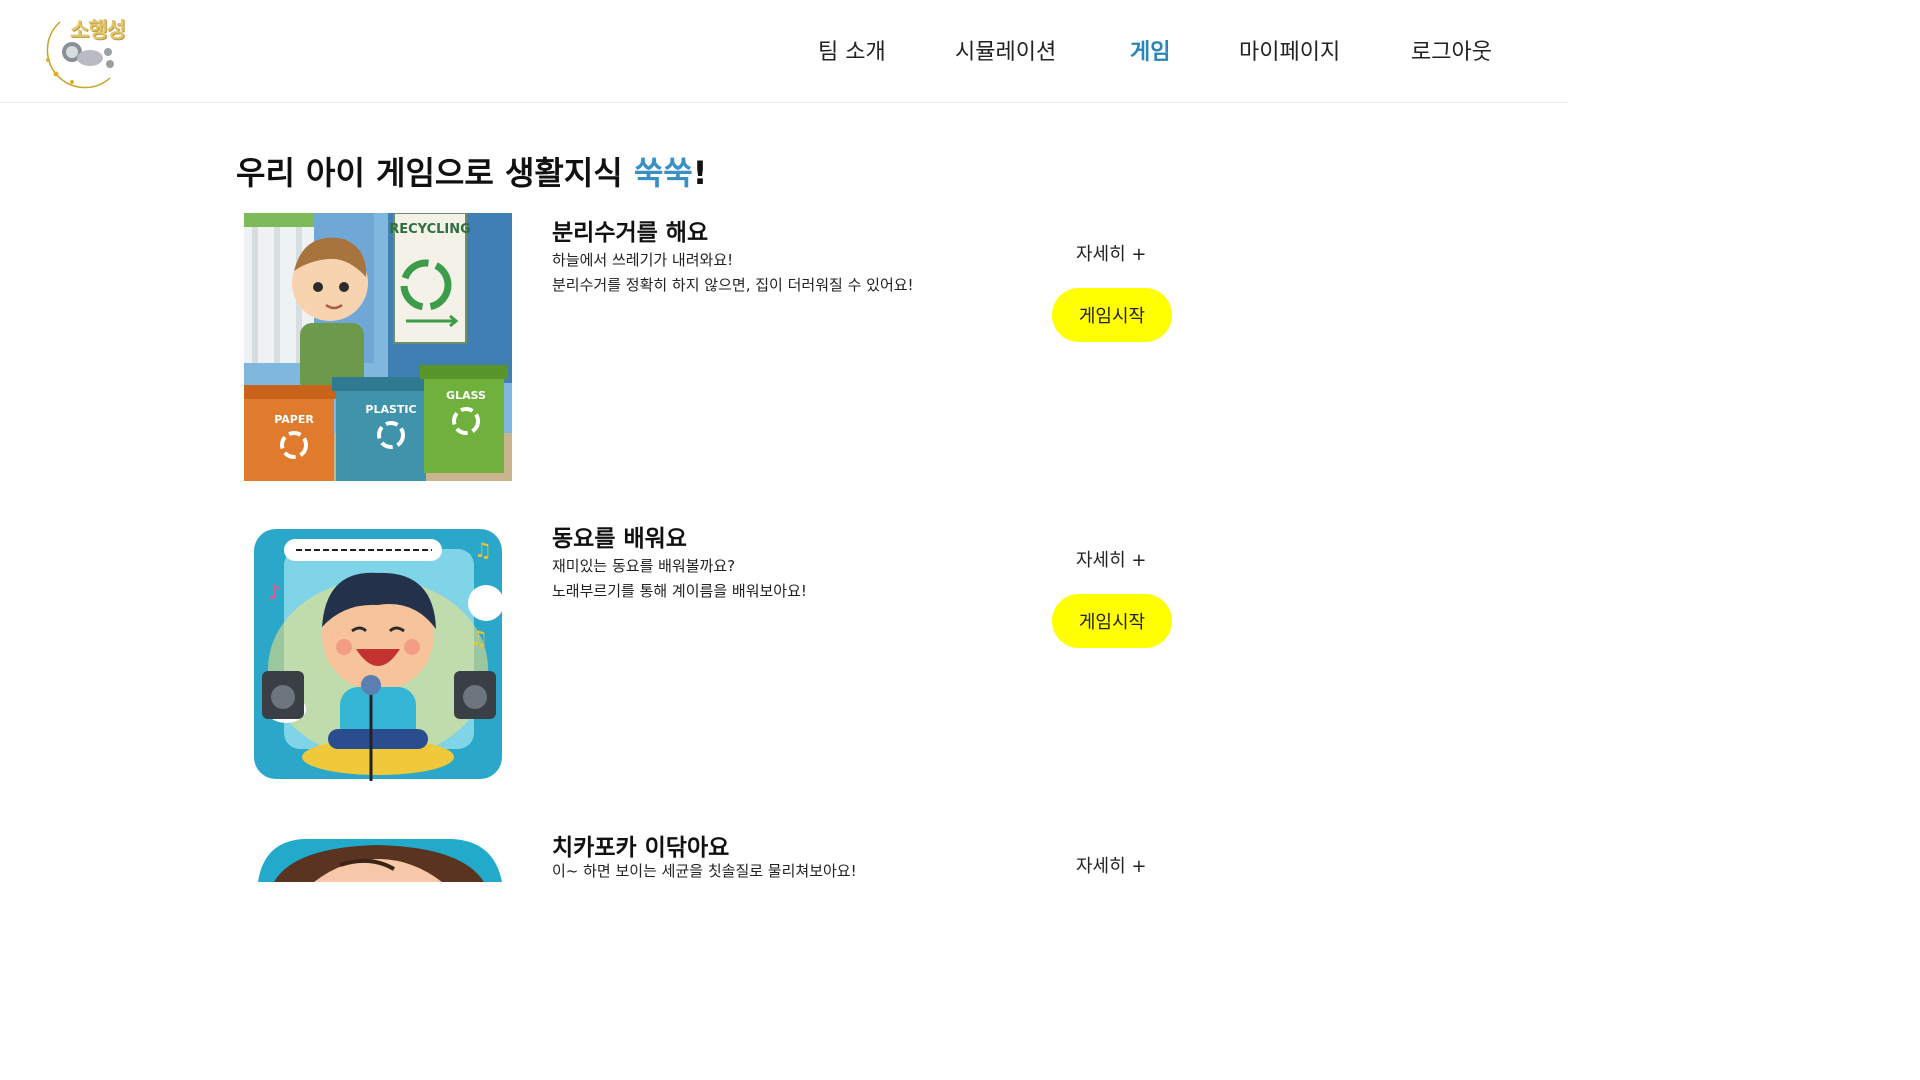 This screenshot has width=1920, height=1080. Describe the element at coordinates (294, 419) in the screenshot. I see `bin-paper-label: PAPER` at that location.